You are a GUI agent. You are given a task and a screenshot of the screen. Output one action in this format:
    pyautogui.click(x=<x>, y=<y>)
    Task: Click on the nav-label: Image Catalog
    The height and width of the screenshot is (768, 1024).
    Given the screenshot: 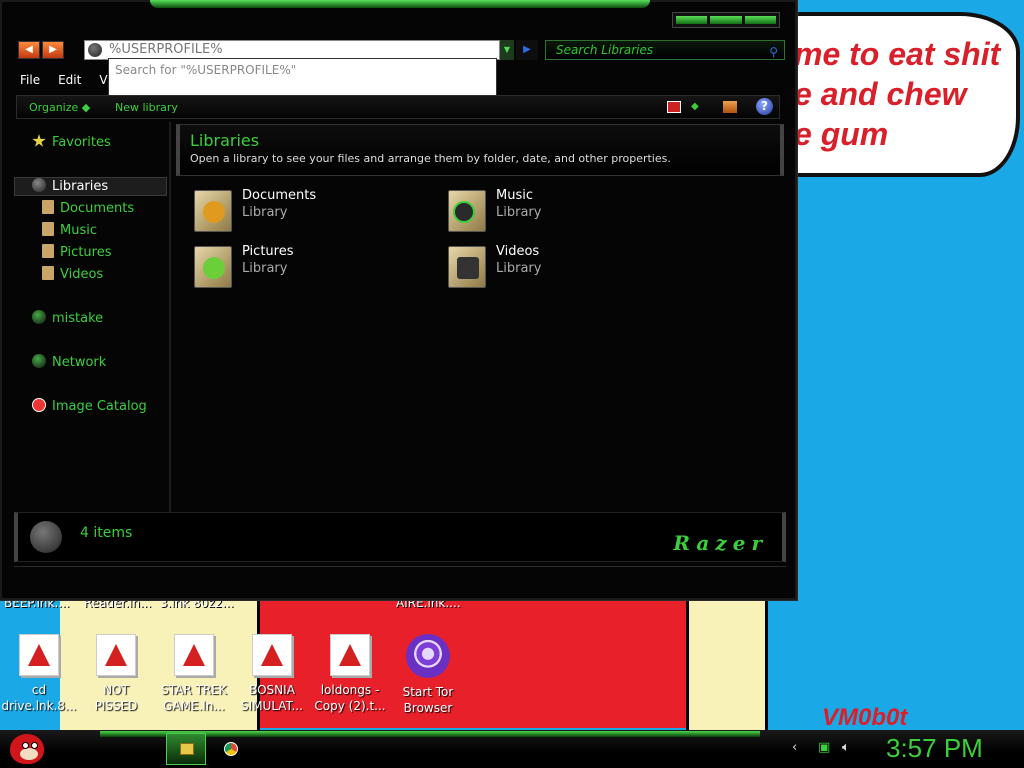 What is the action you would take?
    pyautogui.click(x=99, y=406)
    